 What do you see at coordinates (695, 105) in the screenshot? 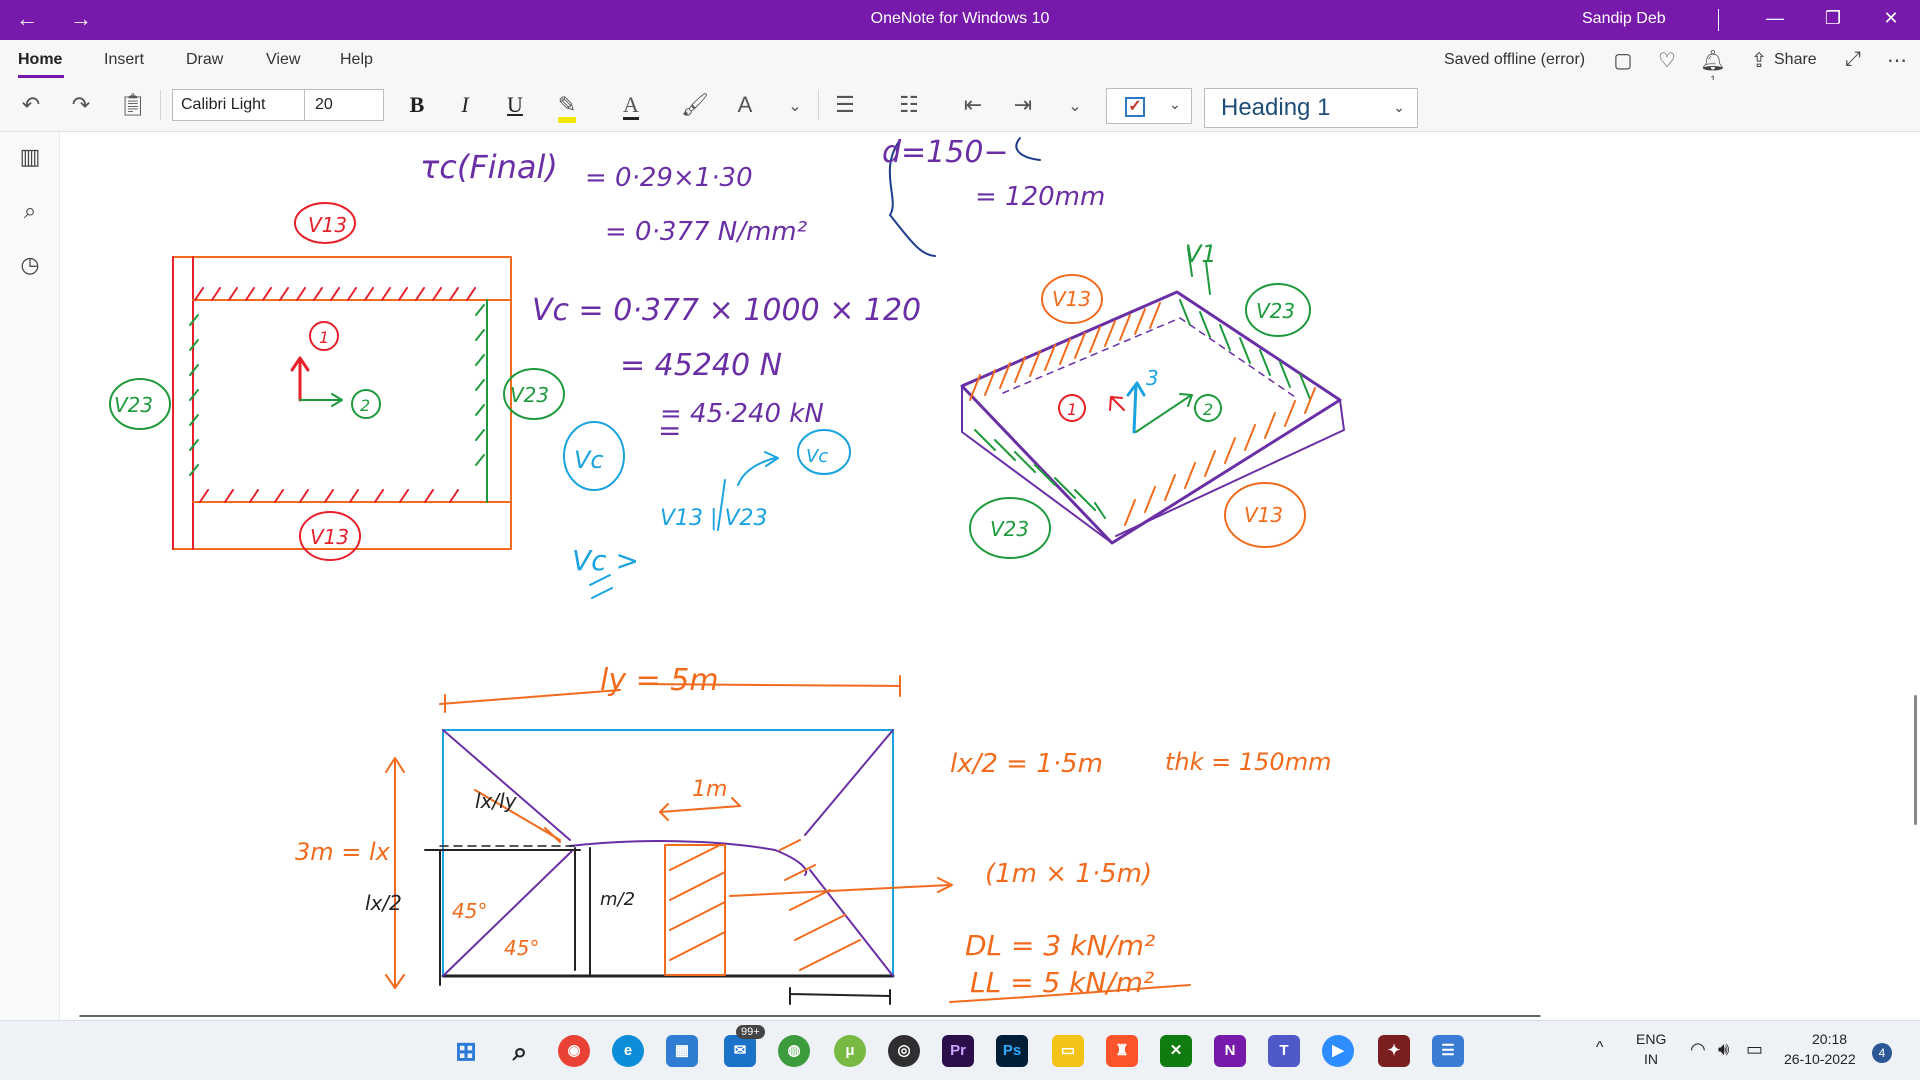
I see `format-painter-icon: 🖌︎` at bounding box center [695, 105].